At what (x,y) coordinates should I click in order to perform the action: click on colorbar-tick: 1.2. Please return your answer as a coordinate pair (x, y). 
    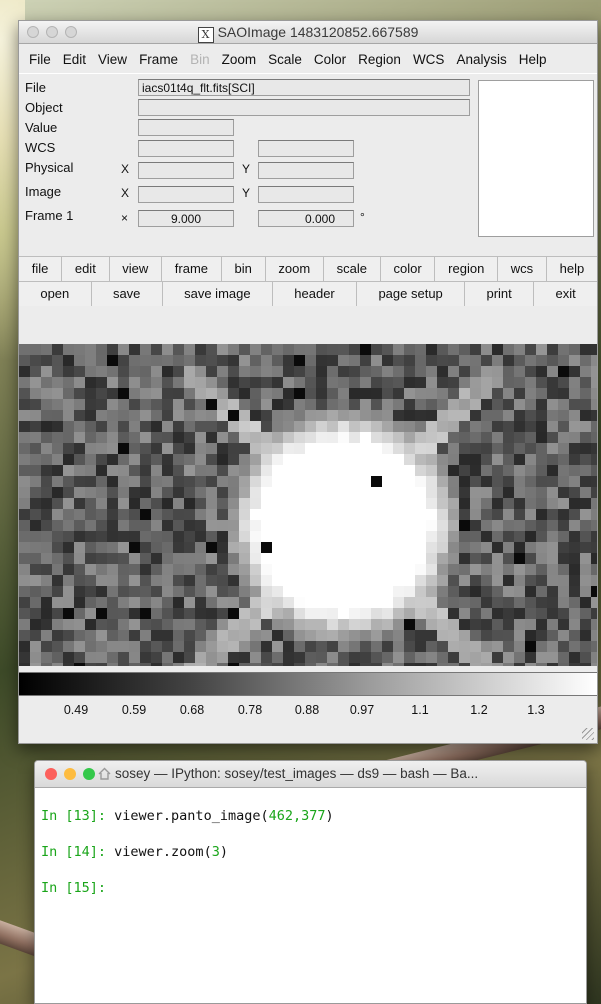
    Looking at the image, I should click on (479, 710).